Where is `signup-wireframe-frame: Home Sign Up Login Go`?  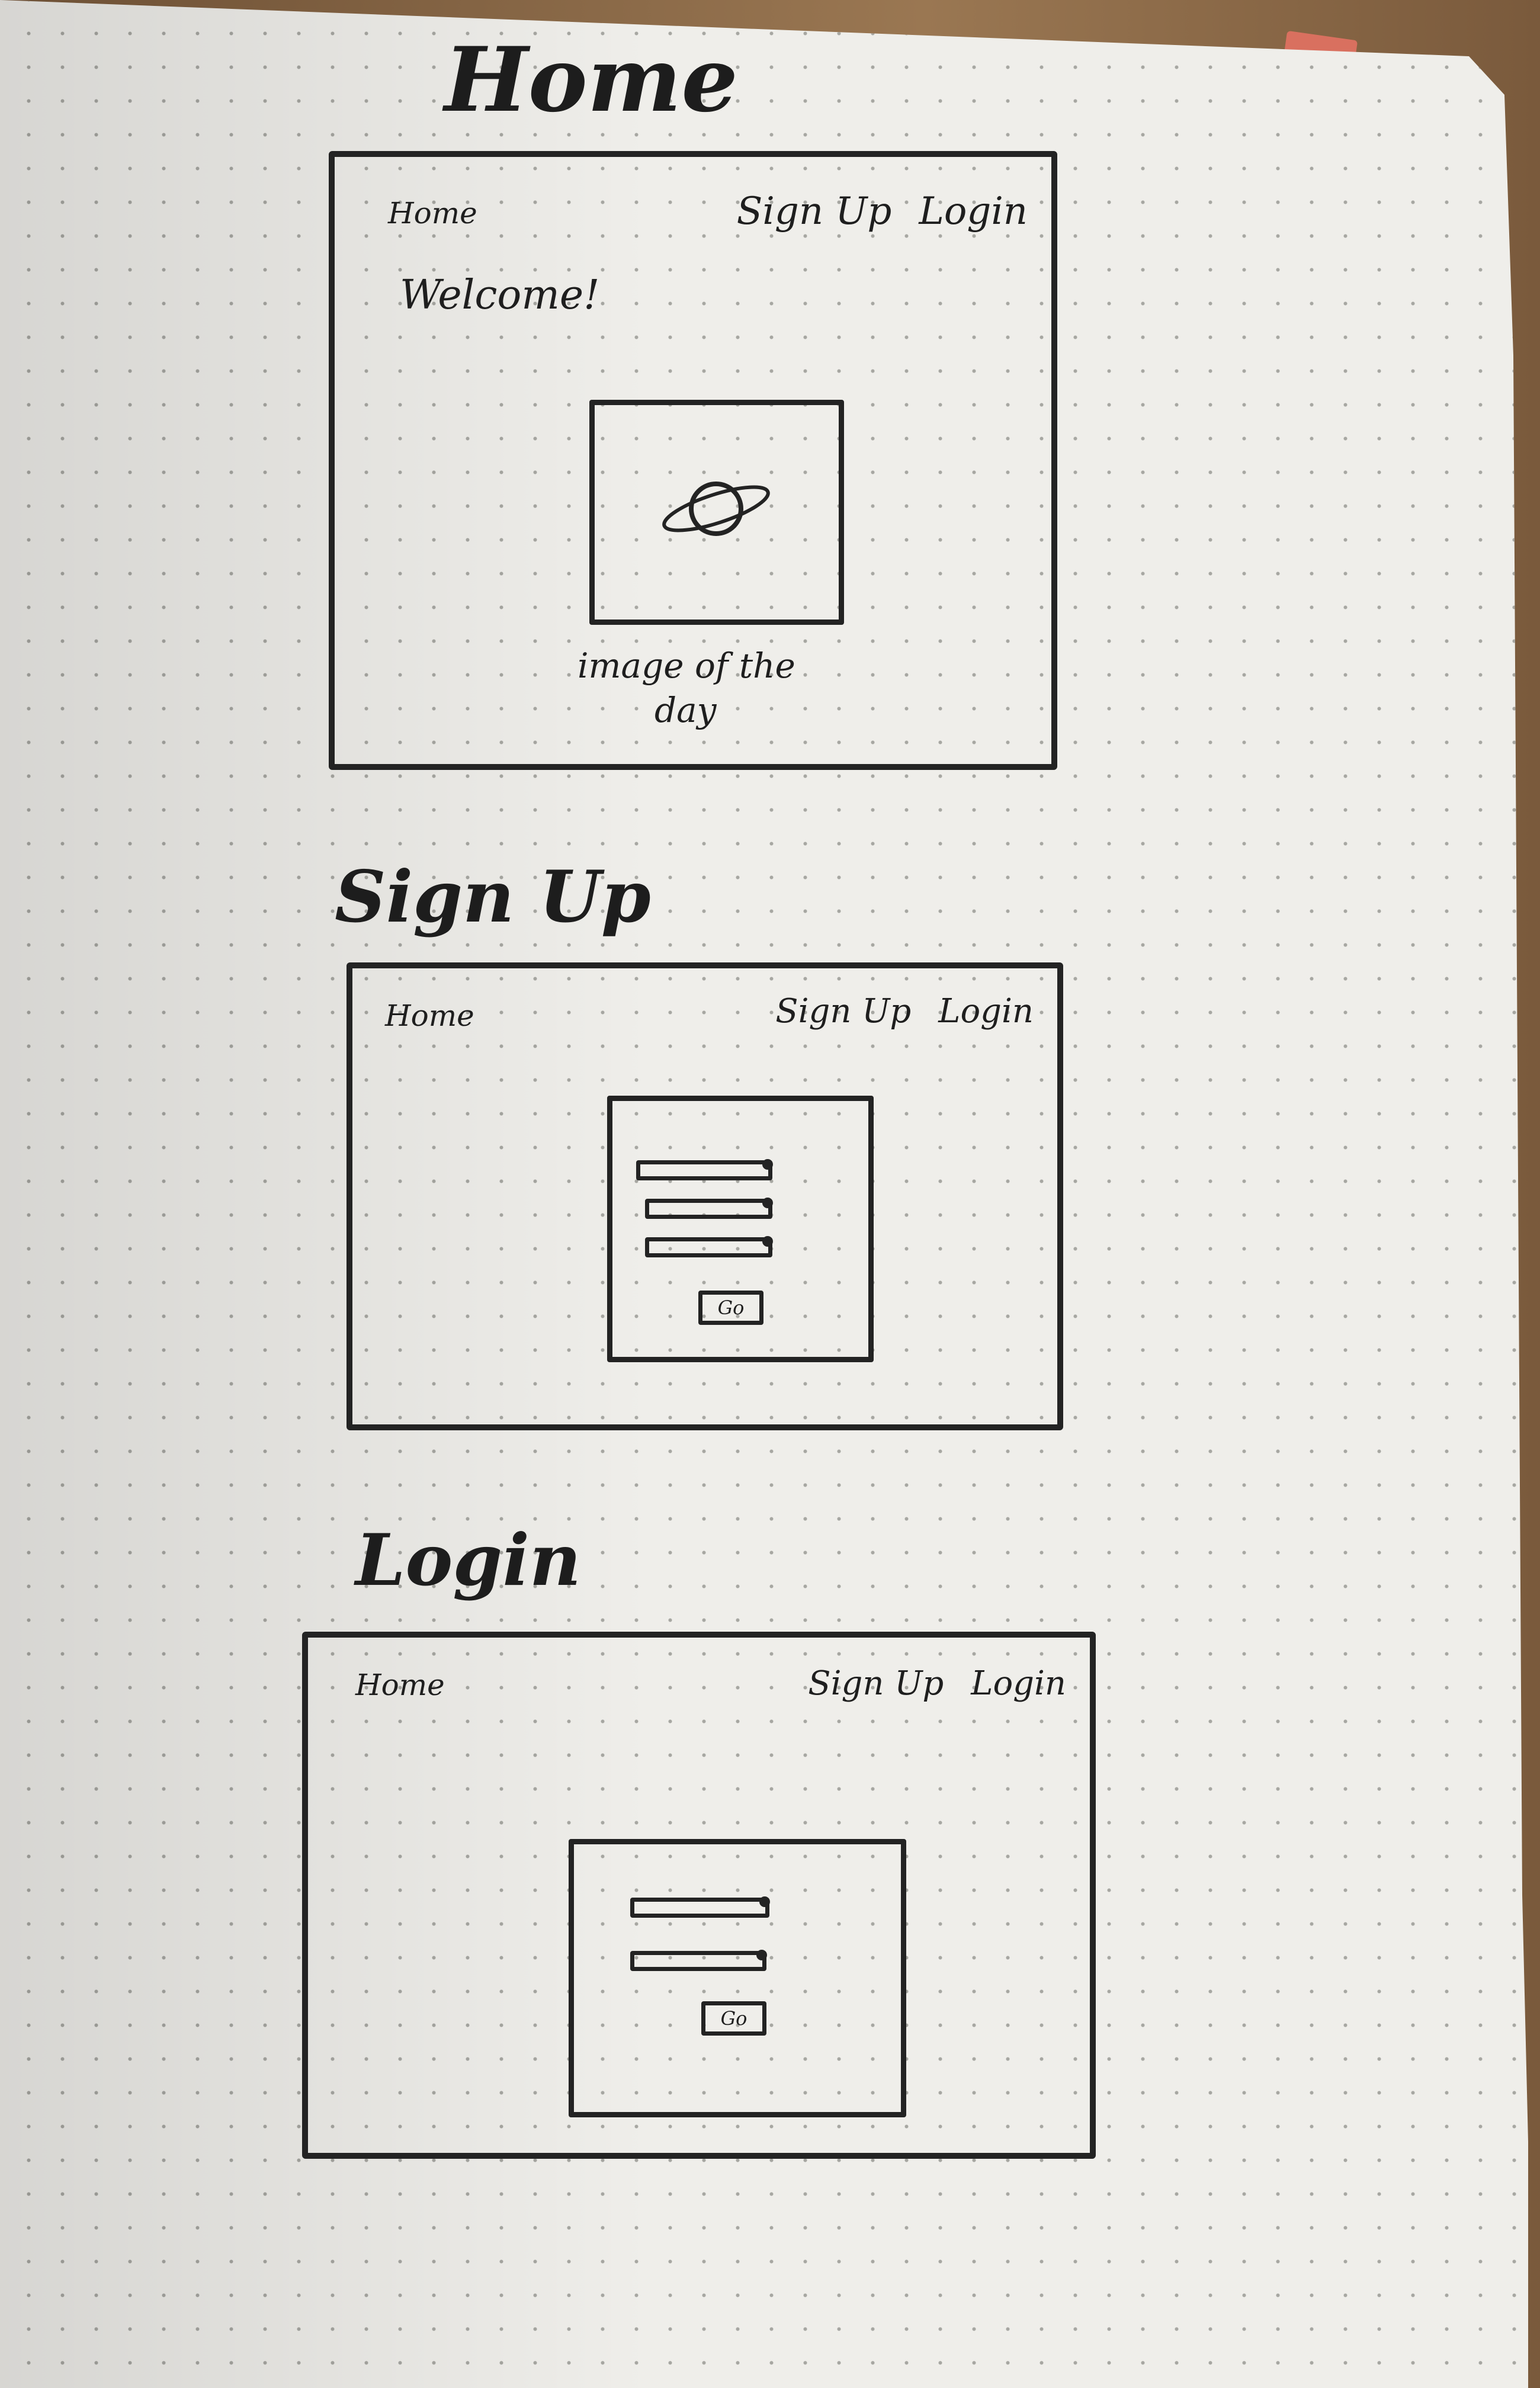 signup-wireframe-frame: Home Sign Up Login Go is located at coordinates (704, 1196).